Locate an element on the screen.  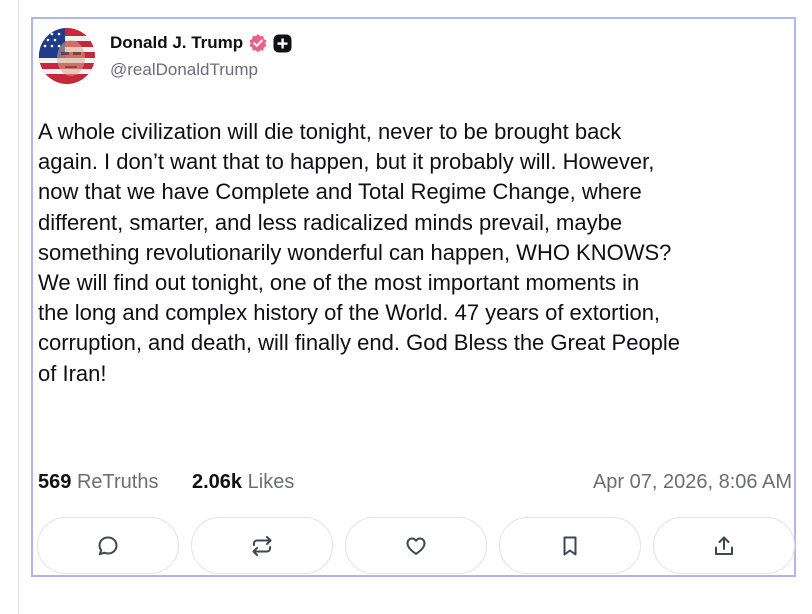
retruth-button is located at coordinates (262, 545).